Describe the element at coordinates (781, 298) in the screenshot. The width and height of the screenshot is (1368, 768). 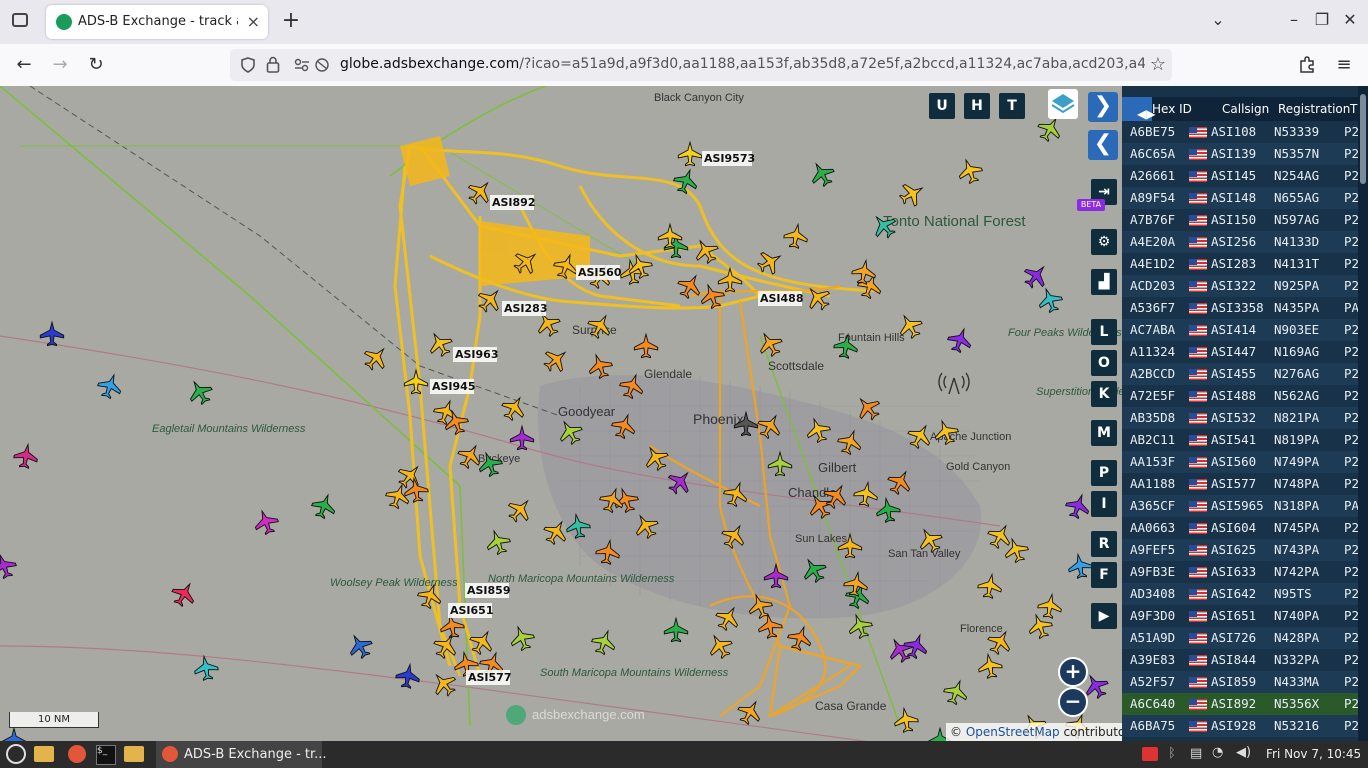
I see `aircraft-callsign-label: ASI488` at that location.